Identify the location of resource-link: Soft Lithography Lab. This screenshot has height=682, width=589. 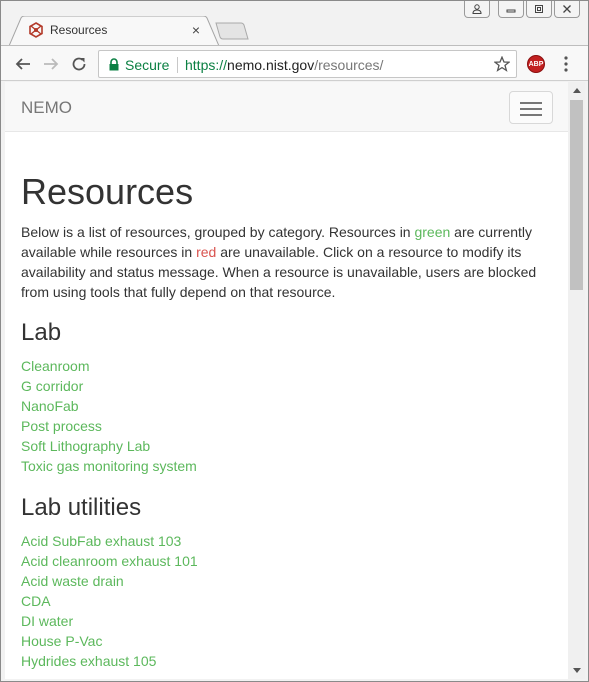
(283, 446).